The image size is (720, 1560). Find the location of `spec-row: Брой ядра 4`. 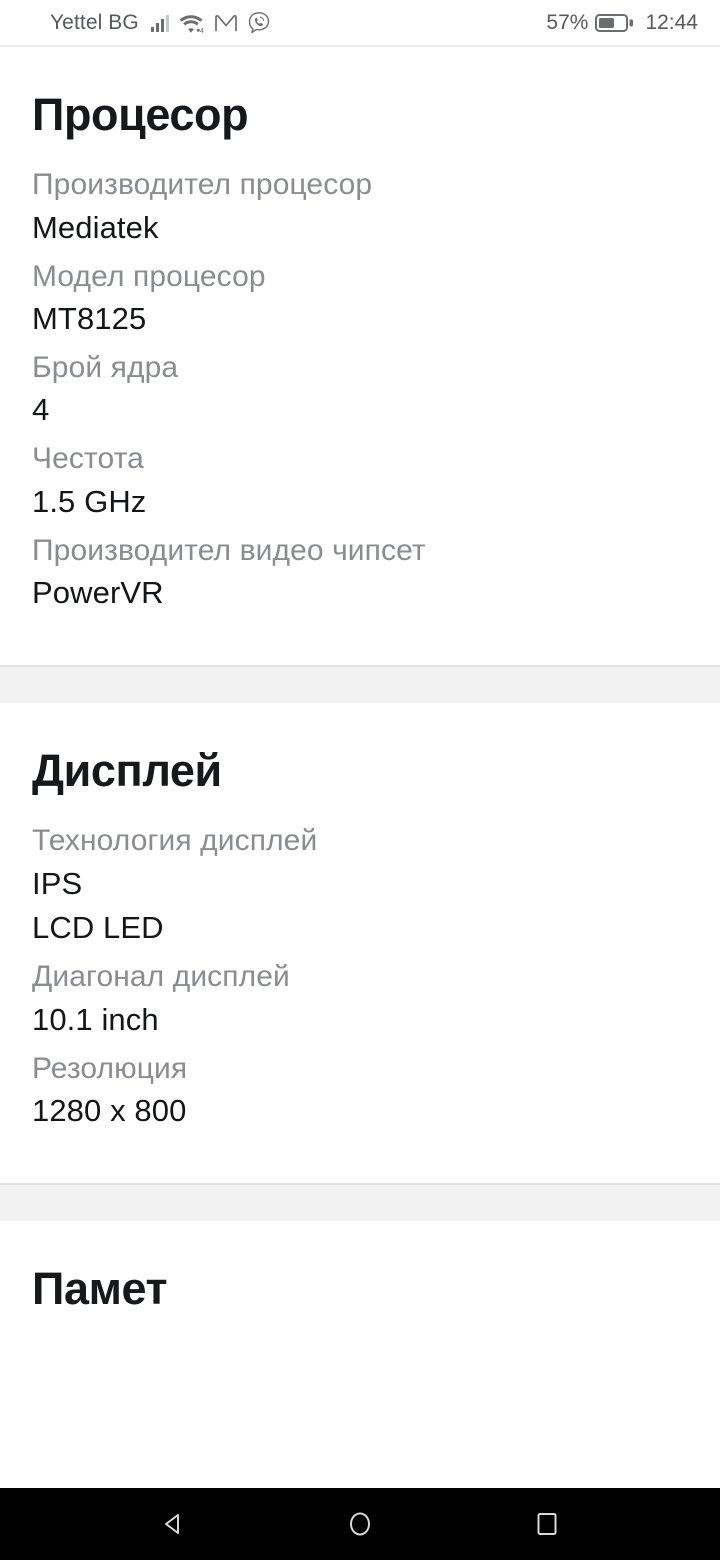

spec-row: Брой ядра 4 is located at coordinates (360, 392).